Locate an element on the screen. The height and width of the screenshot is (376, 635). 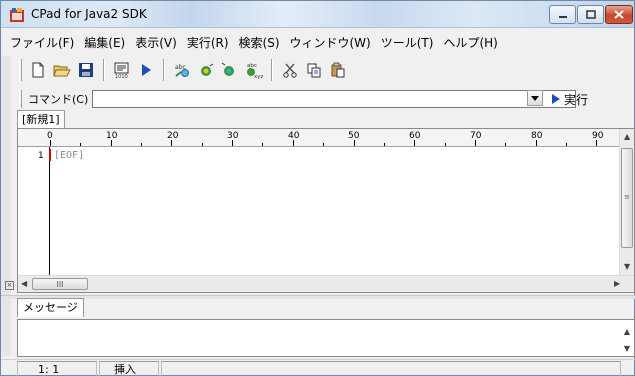
title-bar: CPad for Java2 SDK is located at coordinates (317, 14).